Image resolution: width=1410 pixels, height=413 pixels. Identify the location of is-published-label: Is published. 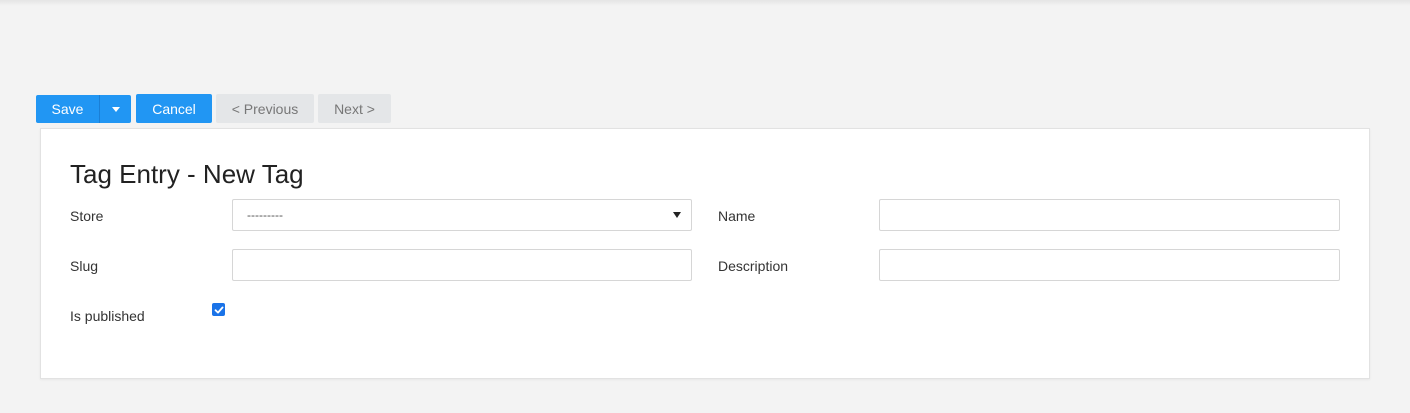
(107, 316).